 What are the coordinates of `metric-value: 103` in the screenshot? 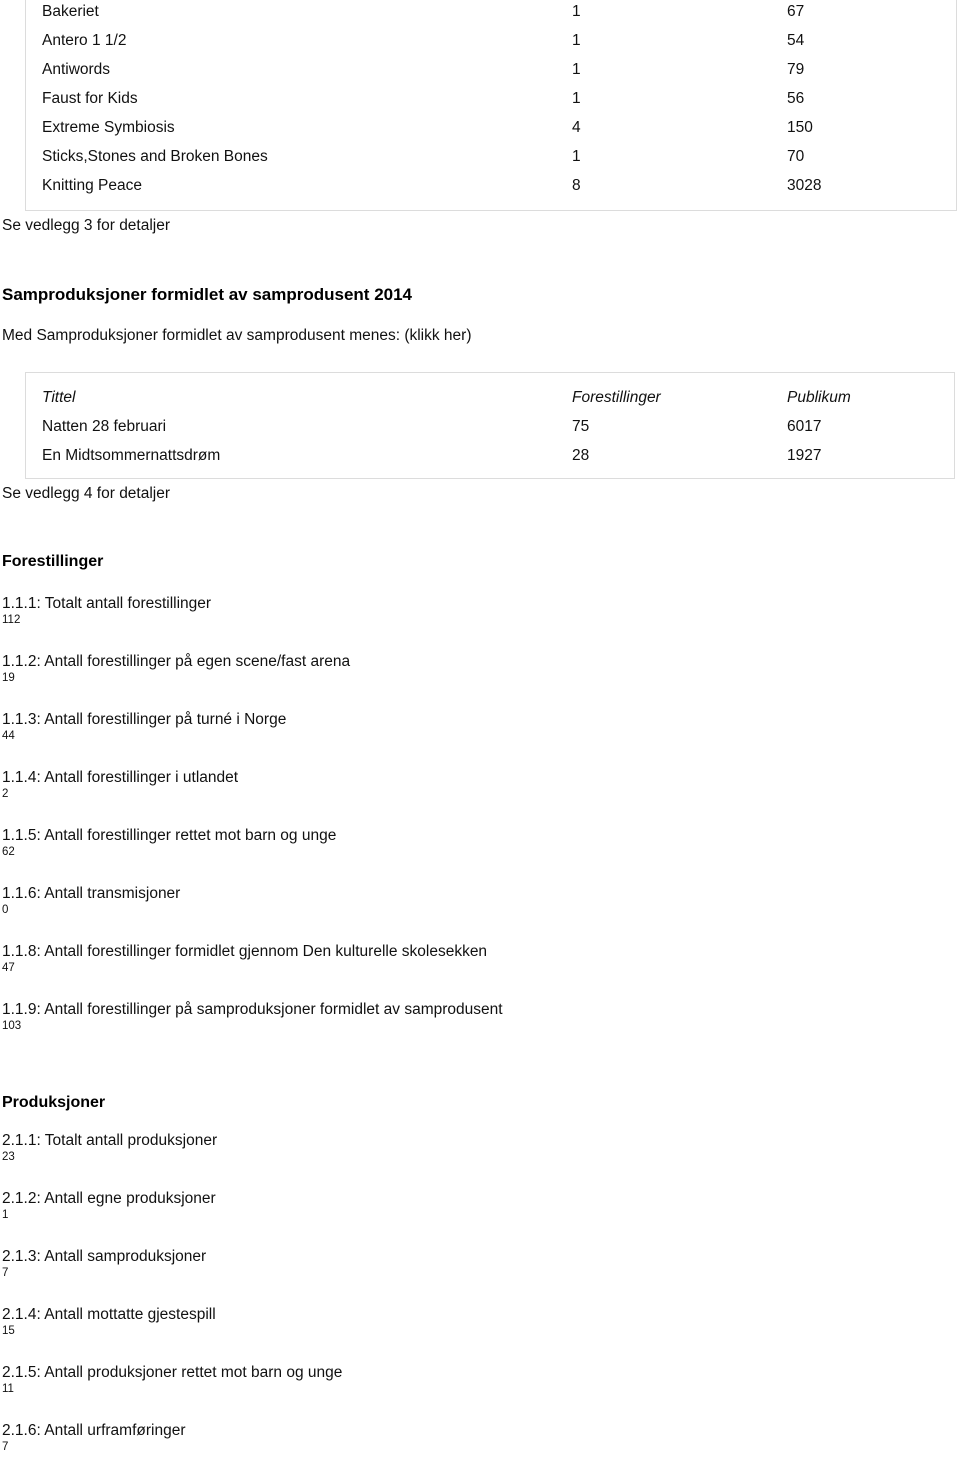 It's located at (12, 1026).